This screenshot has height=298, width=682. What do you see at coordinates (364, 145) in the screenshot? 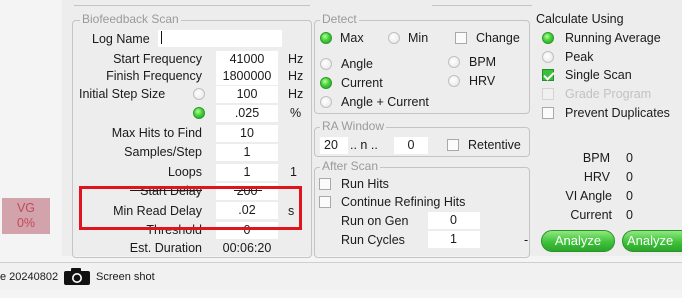
I see `ra-window-n-label: .. n ..` at bounding box center [364, 145].